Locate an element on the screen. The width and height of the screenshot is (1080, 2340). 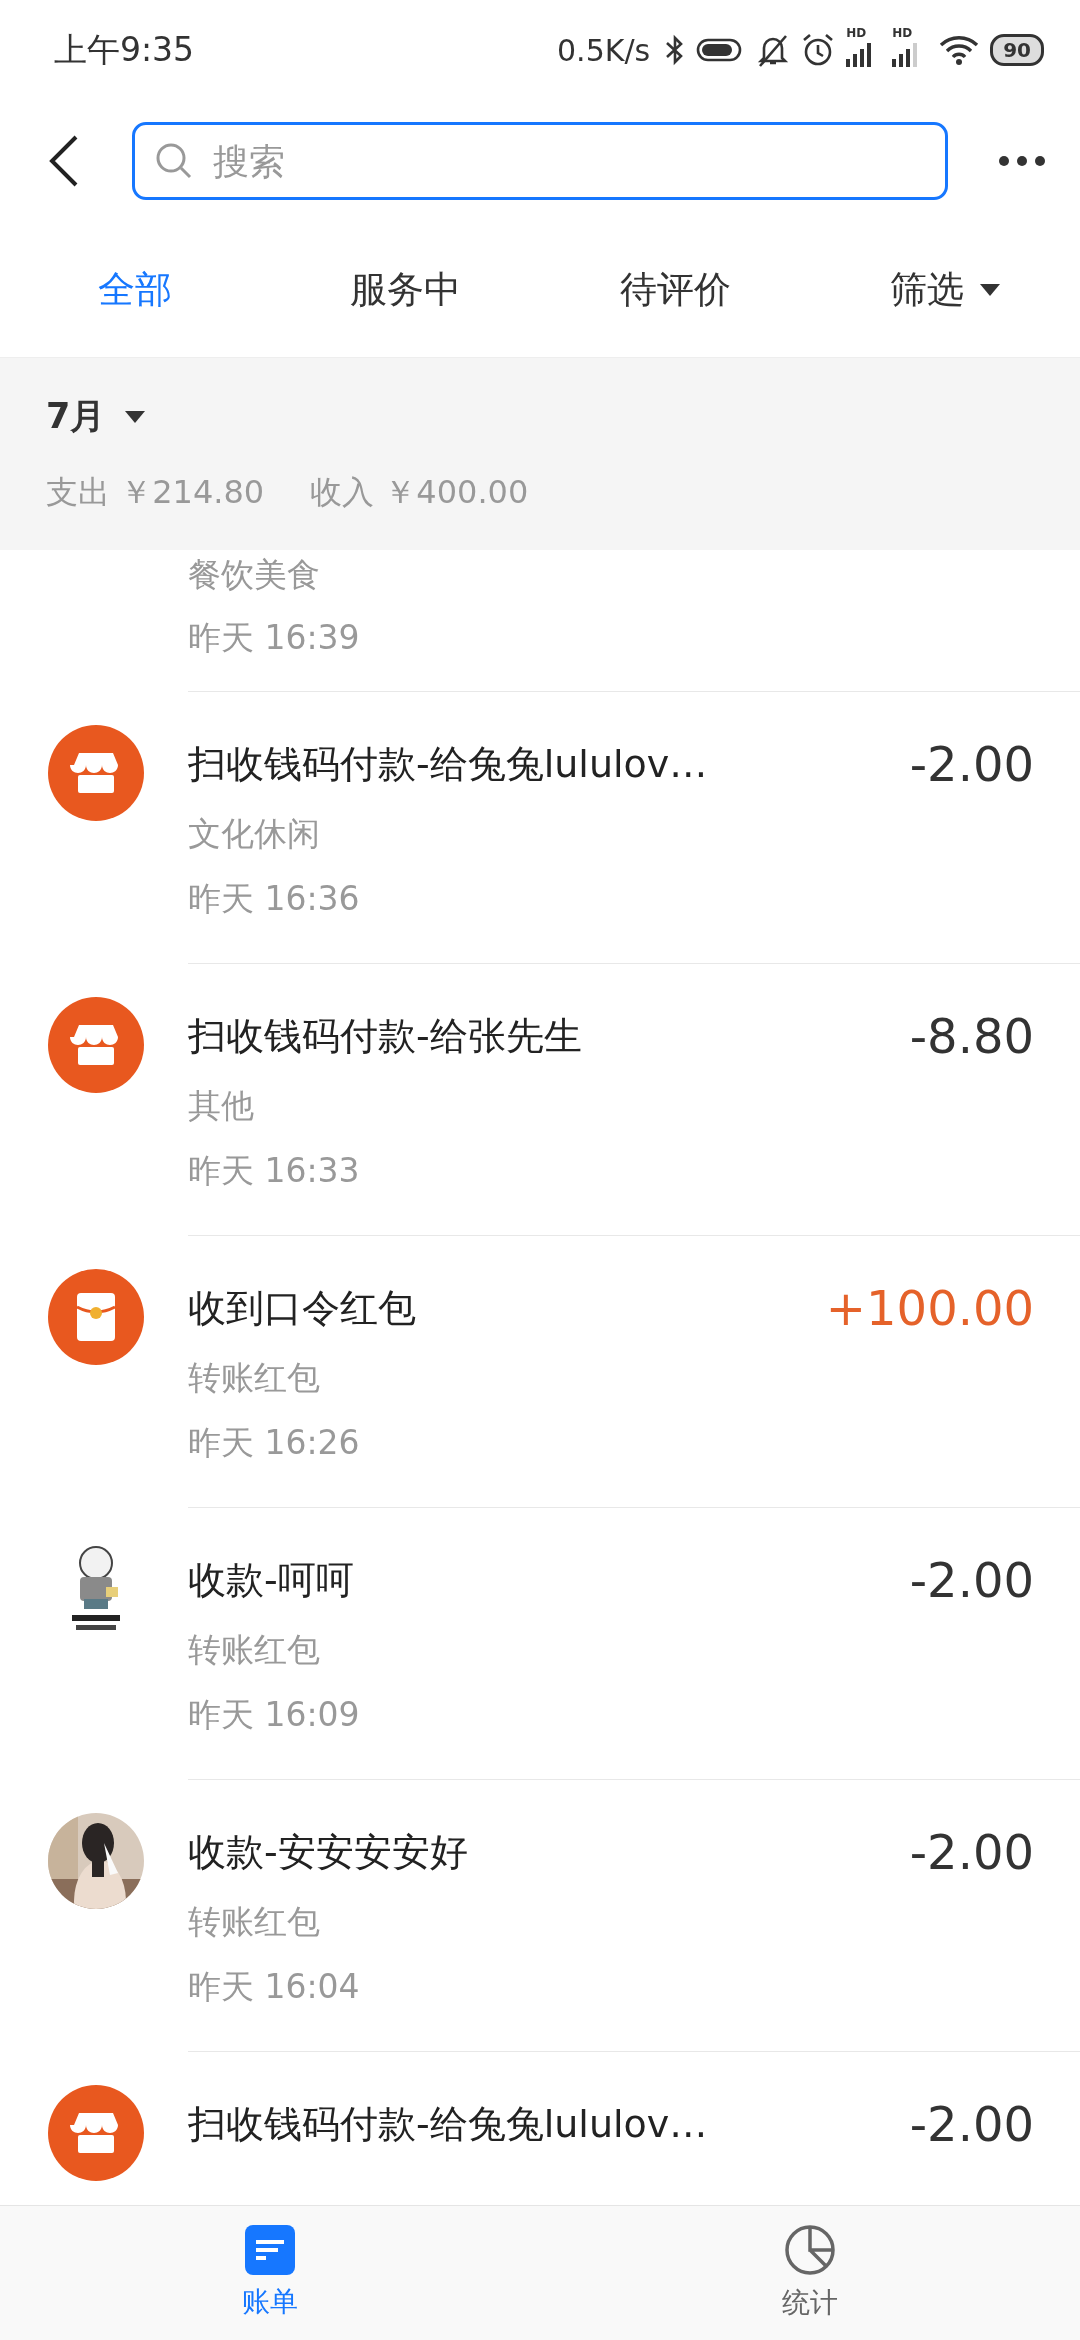
transaction-title: 扫收钱码付款-给张先生 is located at coordinates (385, 1036).